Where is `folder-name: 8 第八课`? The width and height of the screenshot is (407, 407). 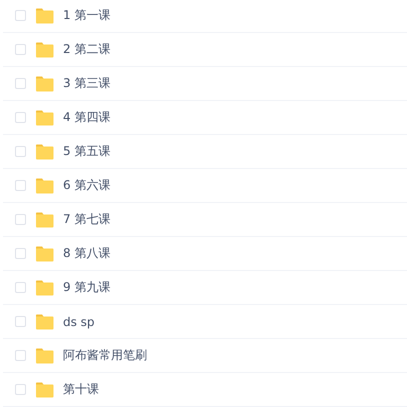
folder-name: 8 第八课 is located at coordinates (86, 253).